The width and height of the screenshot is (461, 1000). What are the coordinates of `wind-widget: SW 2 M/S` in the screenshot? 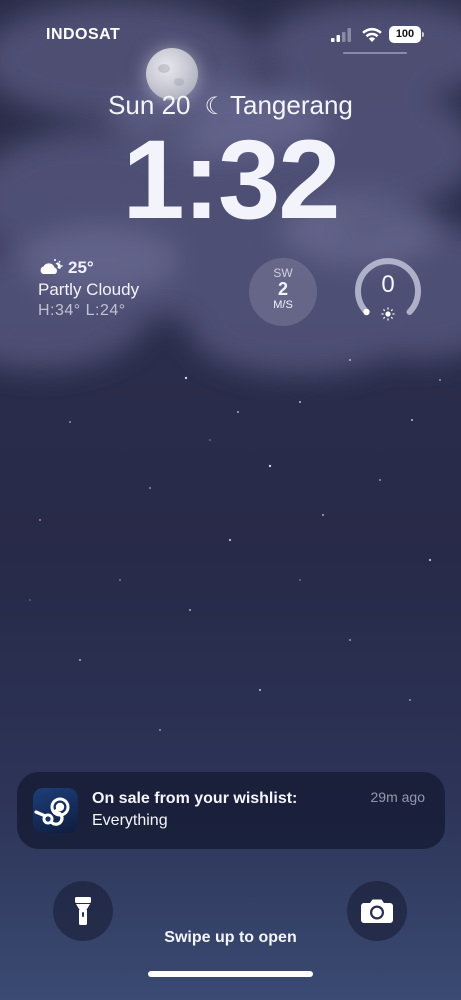 It's located at (283, 292).